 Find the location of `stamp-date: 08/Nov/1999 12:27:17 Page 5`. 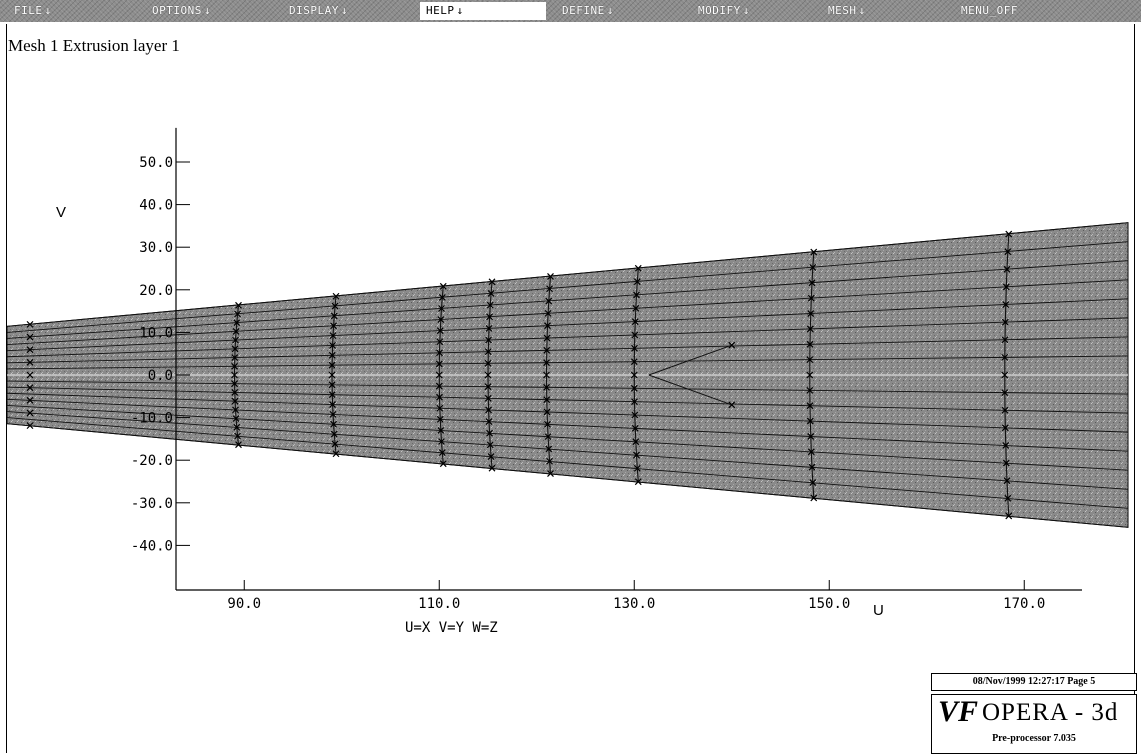

stamp-date: 08/Nov/1999 12:27:17 Page 5 is located at coordinates (1034, 682).